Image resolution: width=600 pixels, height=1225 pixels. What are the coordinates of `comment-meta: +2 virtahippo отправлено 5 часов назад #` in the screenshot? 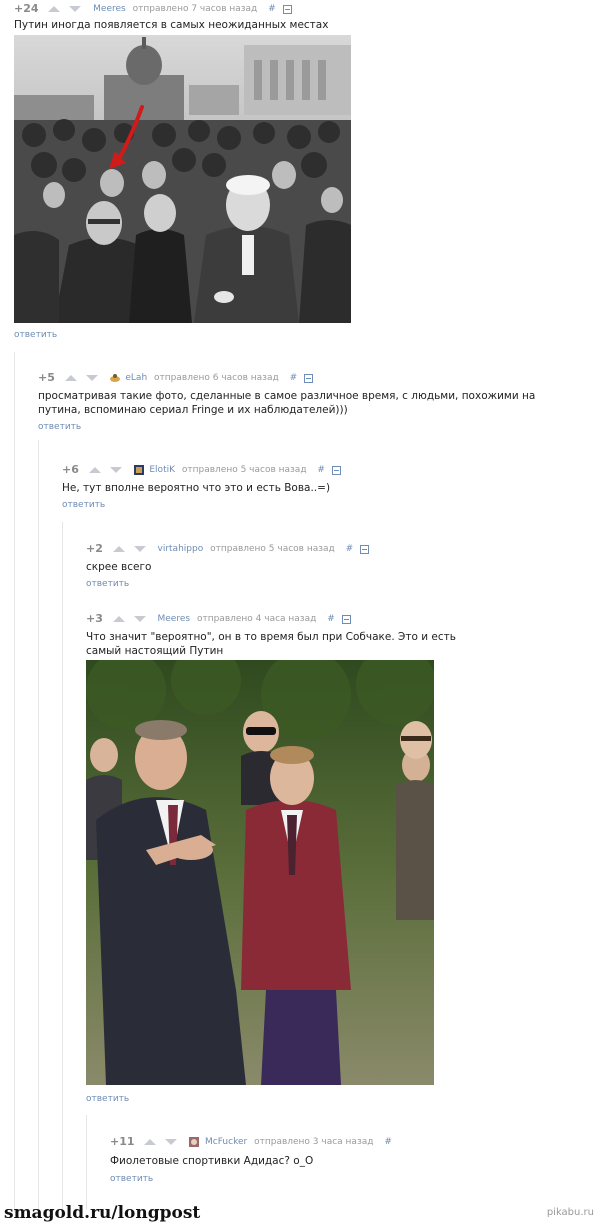 It's located at (228, 549).